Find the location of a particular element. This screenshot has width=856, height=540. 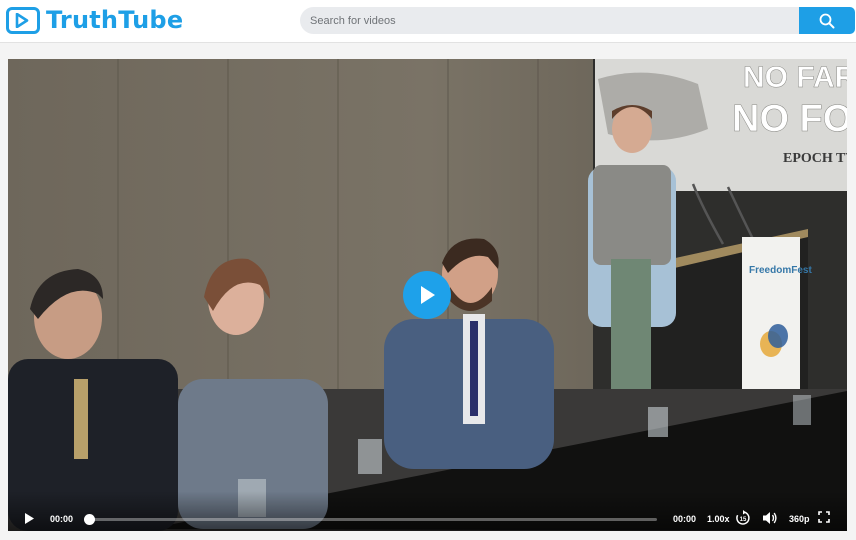

quality-button: 360p is located at coordinates (799, 519).